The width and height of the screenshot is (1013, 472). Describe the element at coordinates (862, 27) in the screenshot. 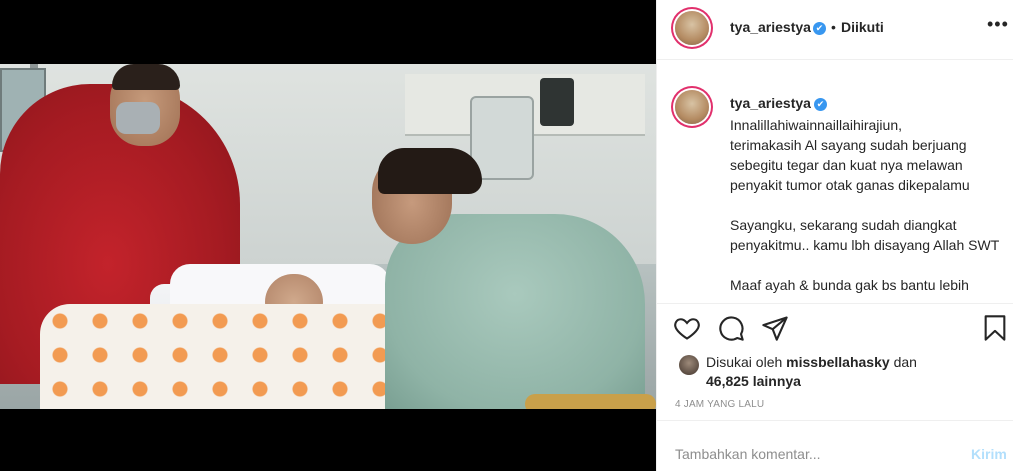

I see `follow-status-button: Diikuti` at that location.